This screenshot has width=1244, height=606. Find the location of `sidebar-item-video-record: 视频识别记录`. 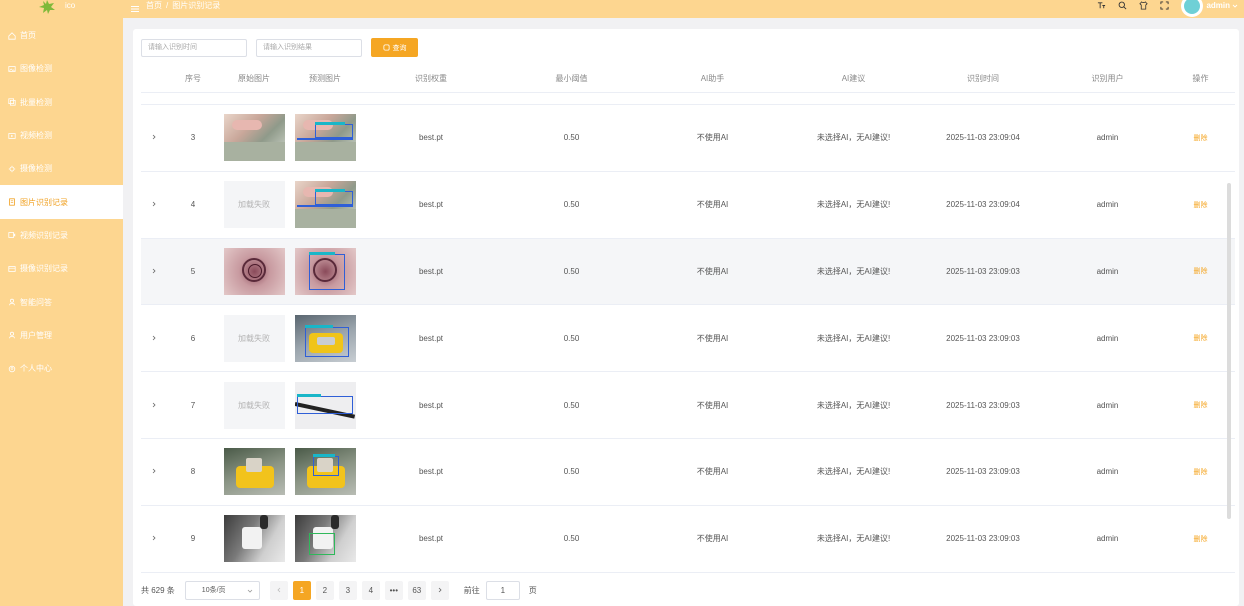

sidebar-item-video-record: 视频识别记录 is located at coordinates (61, 235).